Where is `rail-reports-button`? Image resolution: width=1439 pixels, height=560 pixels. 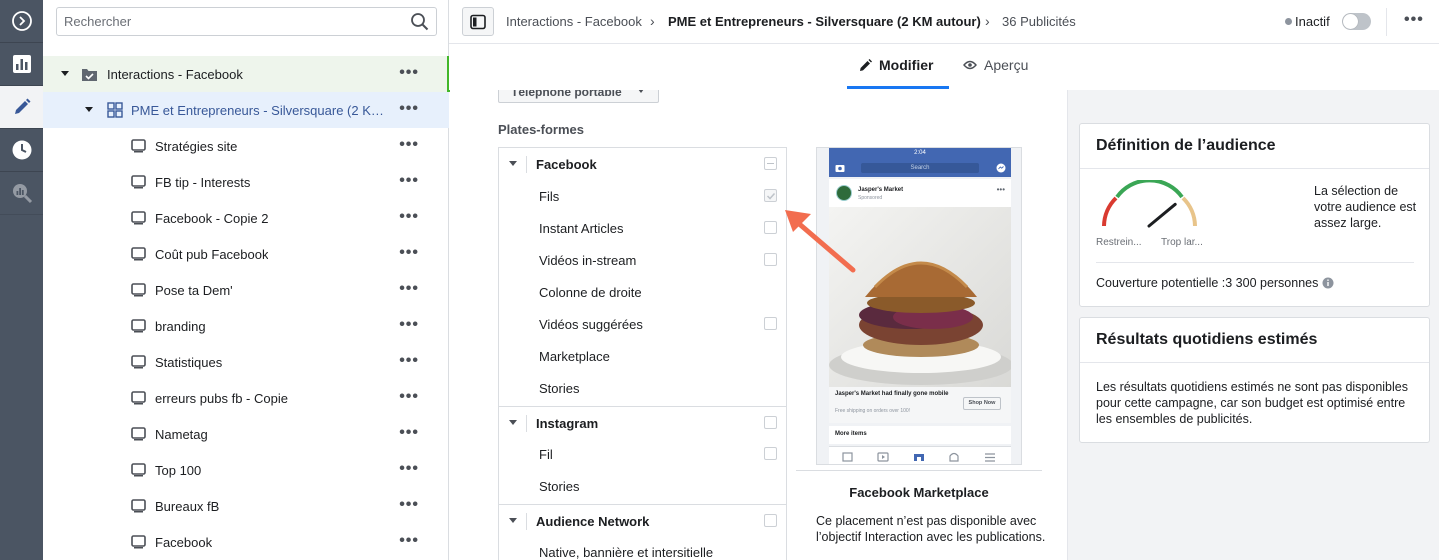
rail-reports-button is located at coordinates (21, 64).